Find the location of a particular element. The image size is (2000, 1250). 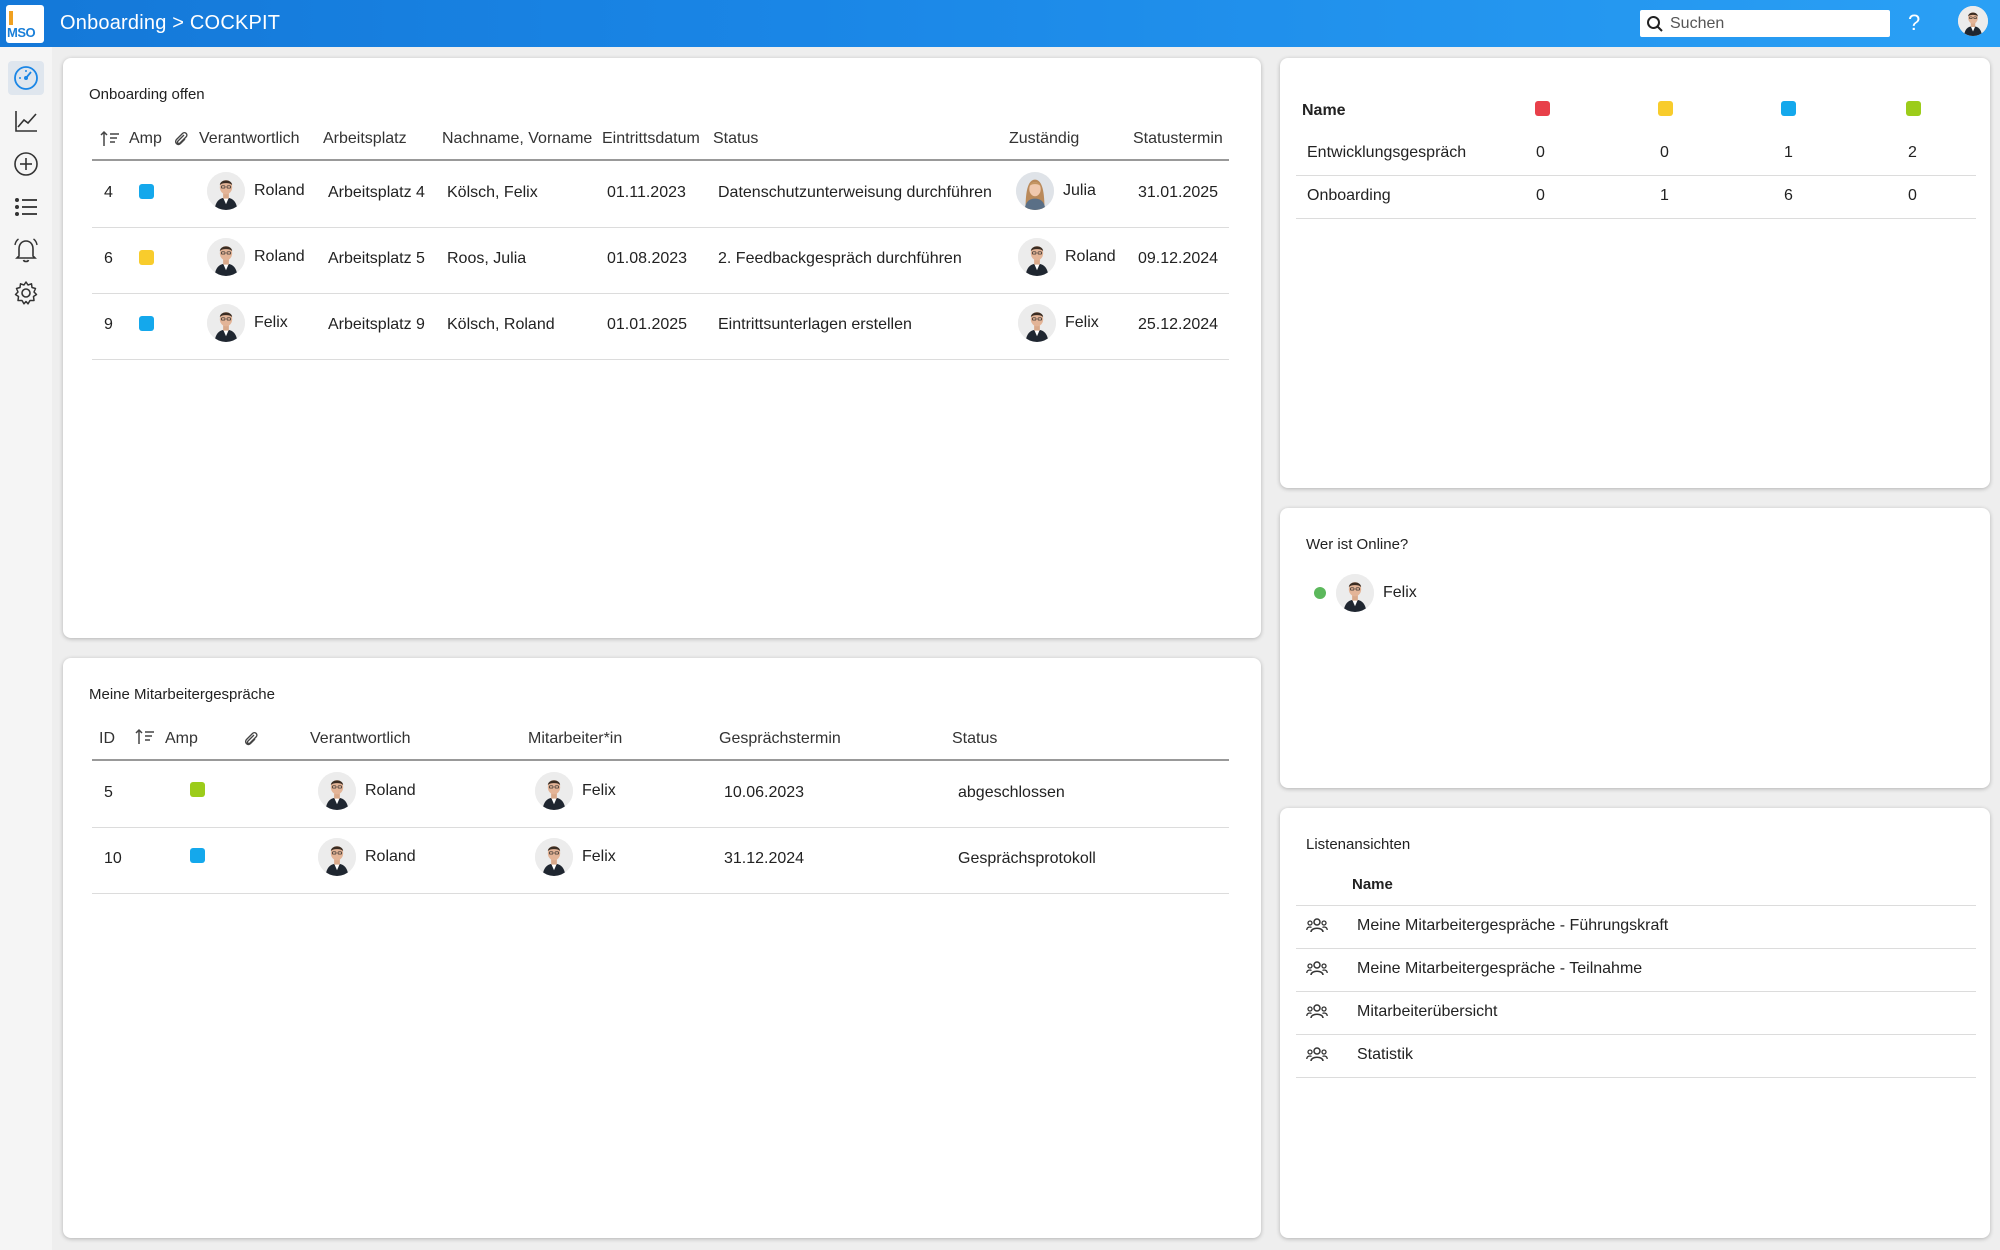

col-header-zustaendig: Zuständig is located at coordinates (1044, 139).